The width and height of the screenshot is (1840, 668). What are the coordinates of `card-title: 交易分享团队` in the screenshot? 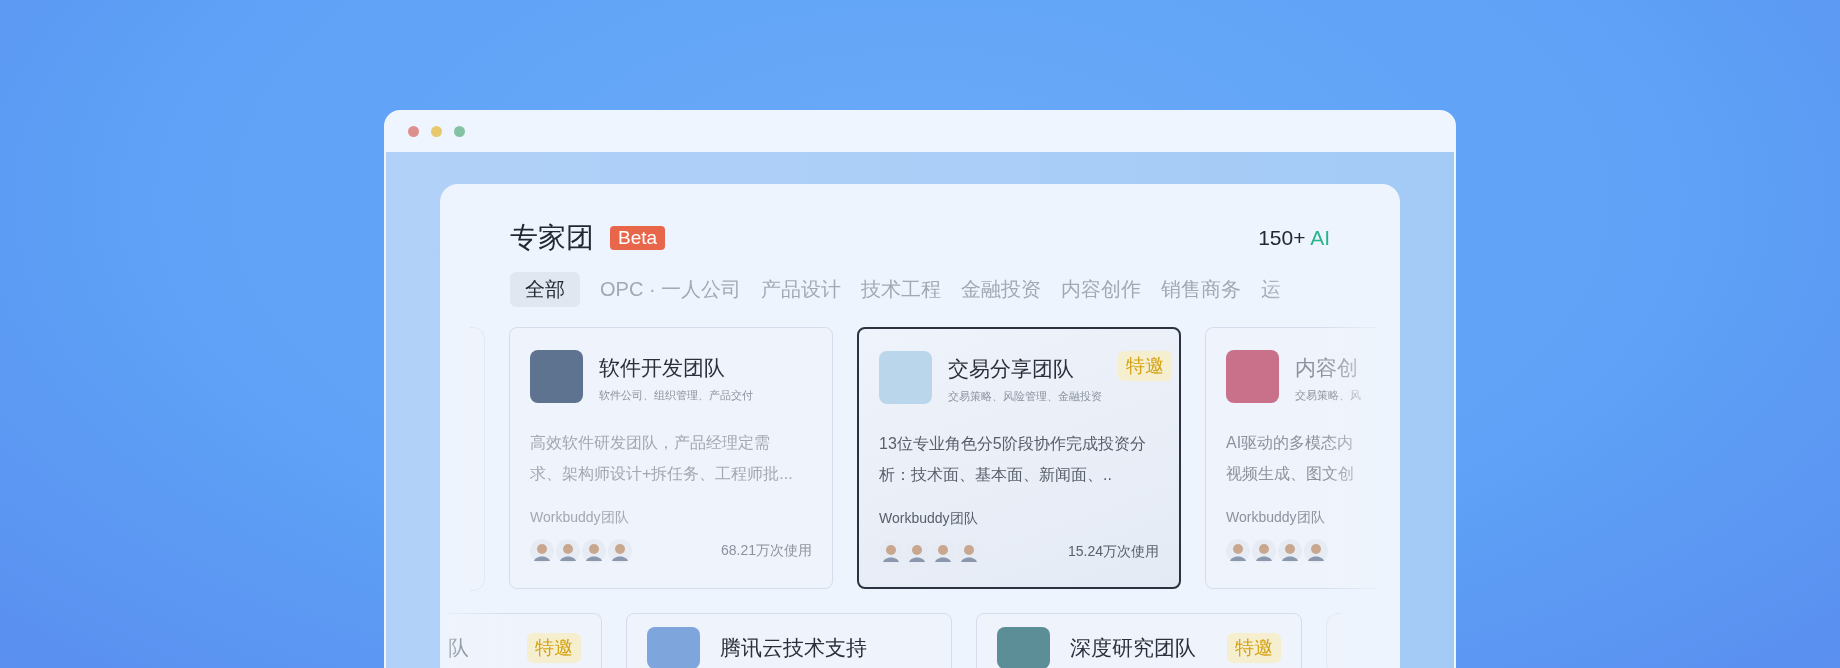 It's located at (1011, 369).